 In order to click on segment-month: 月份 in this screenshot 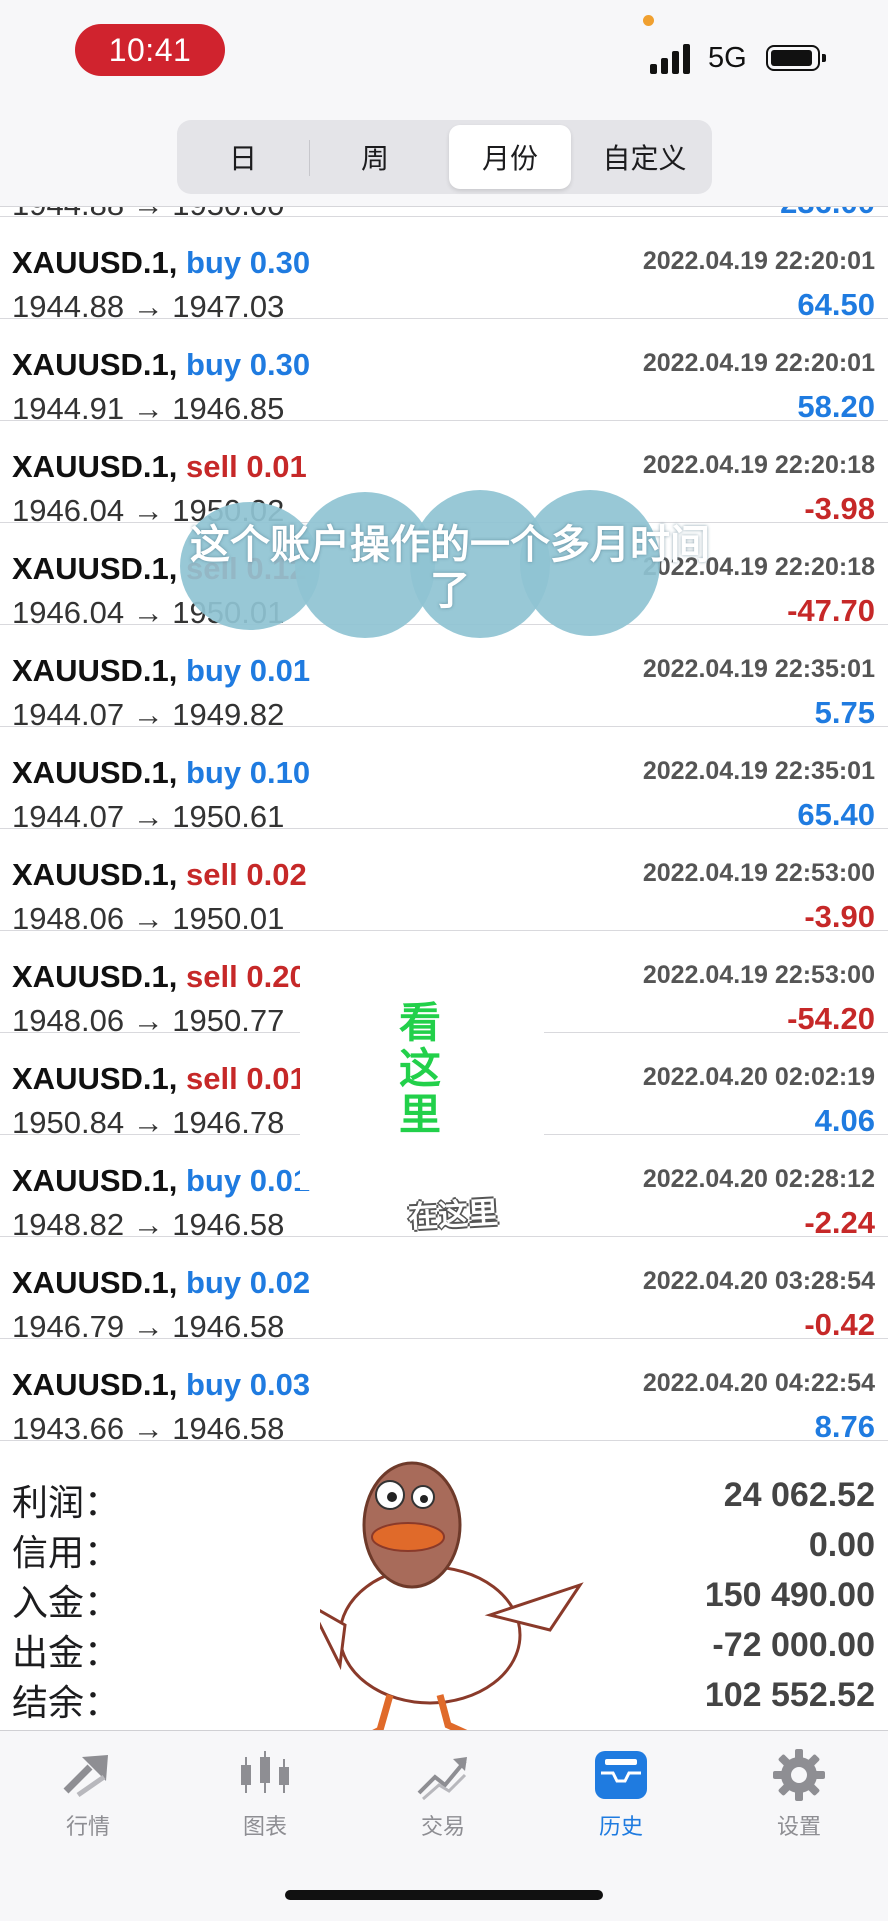, I will do `click(510, 157)`.